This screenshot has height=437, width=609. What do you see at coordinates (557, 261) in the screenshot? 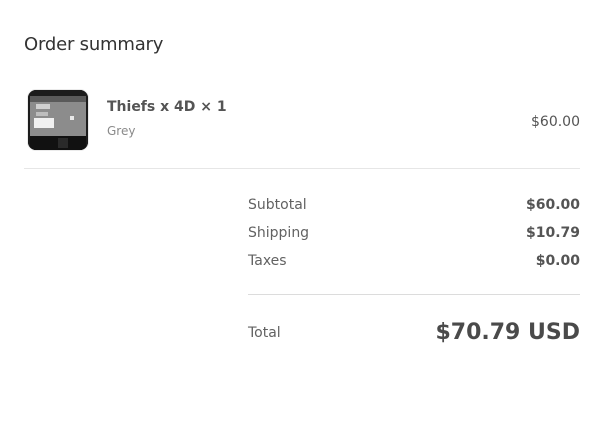
I see `taxes-value: $0.00` at bounding box center [557, 261].